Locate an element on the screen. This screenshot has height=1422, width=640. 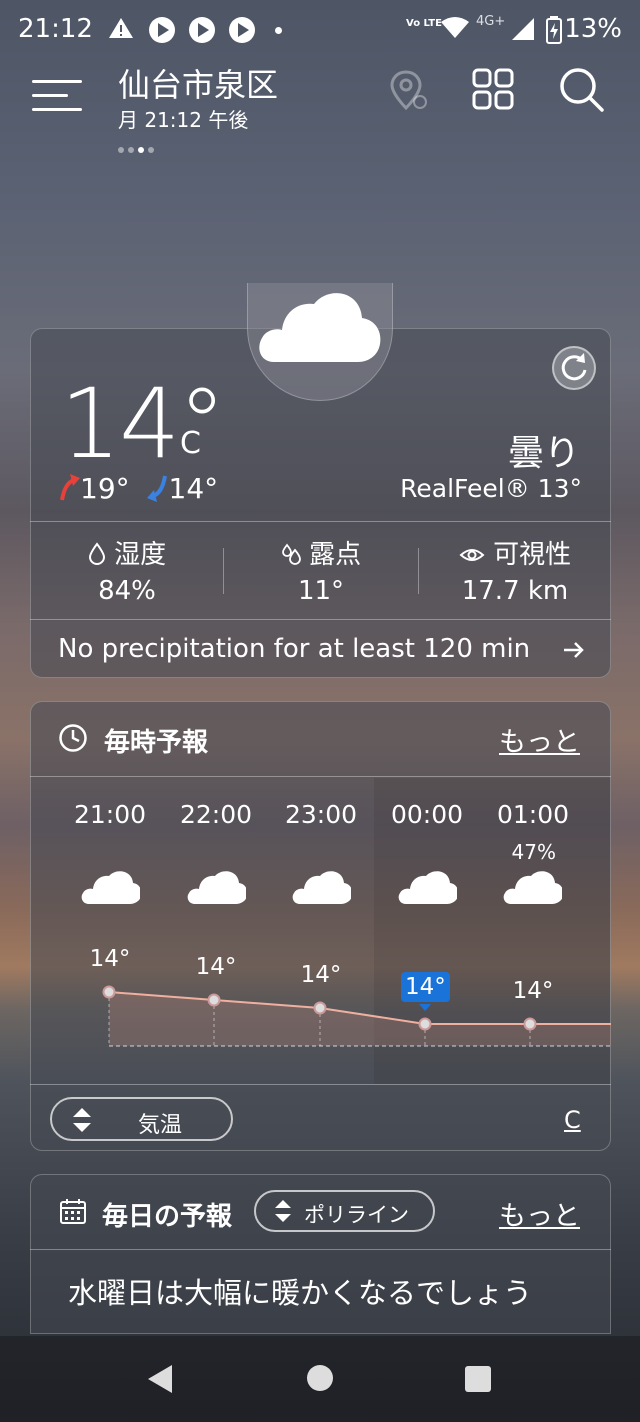
battery-percent: 13% is located at coordinates (593, 29).